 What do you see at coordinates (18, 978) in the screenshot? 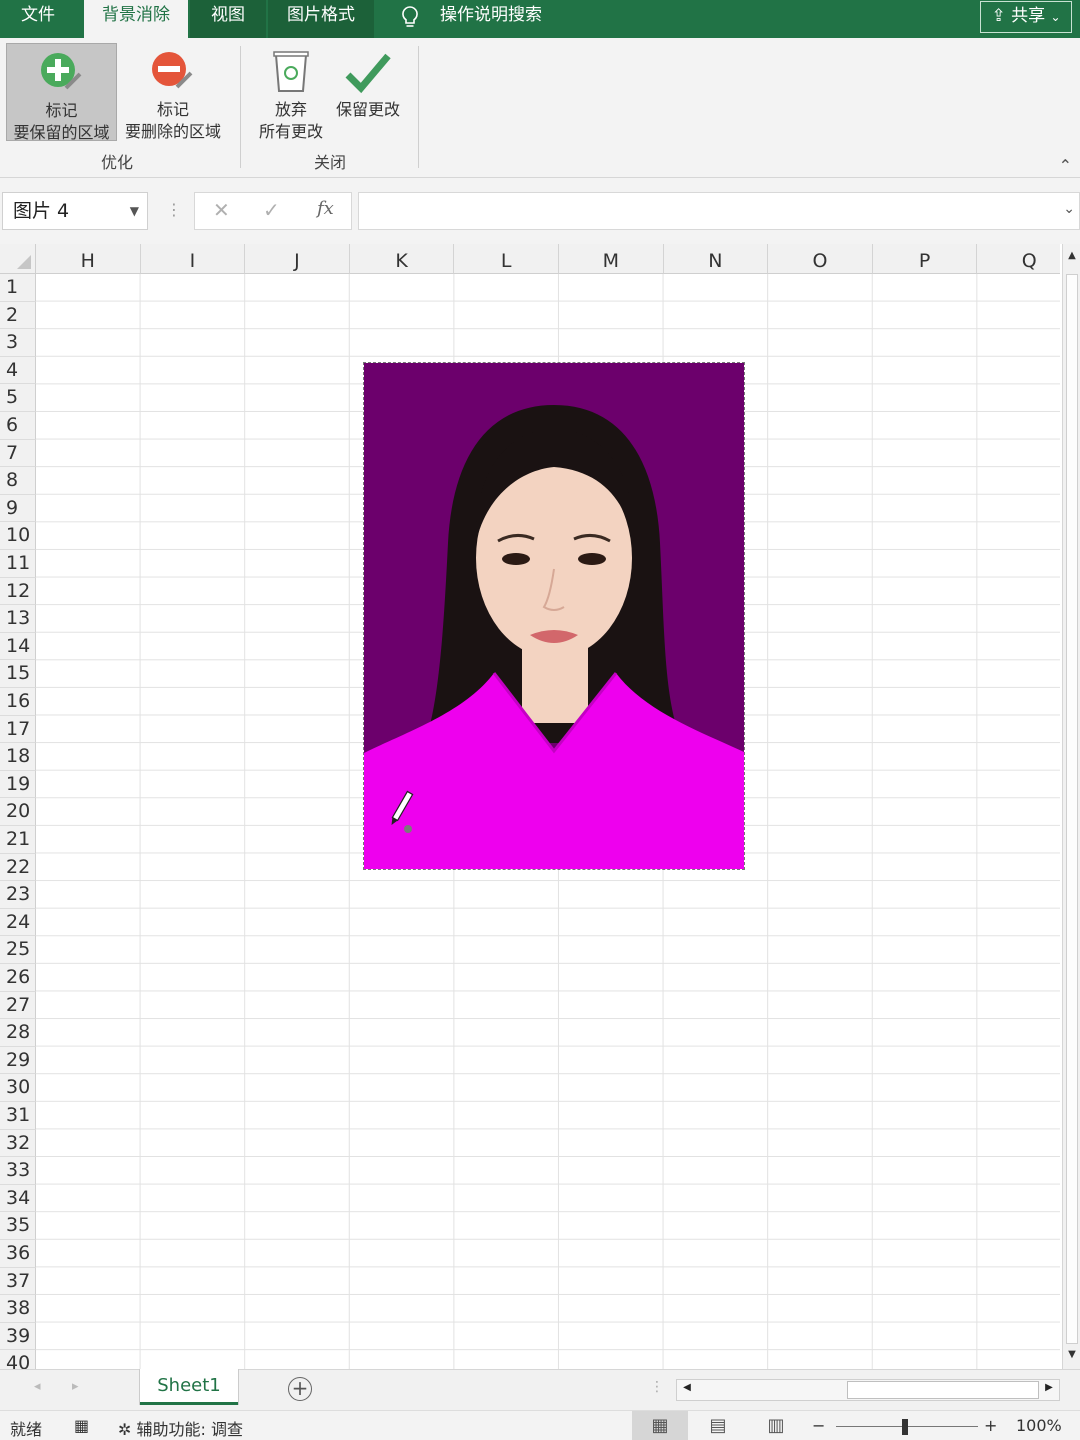
I see `row-header: 26` at bounding box center [18, 978].